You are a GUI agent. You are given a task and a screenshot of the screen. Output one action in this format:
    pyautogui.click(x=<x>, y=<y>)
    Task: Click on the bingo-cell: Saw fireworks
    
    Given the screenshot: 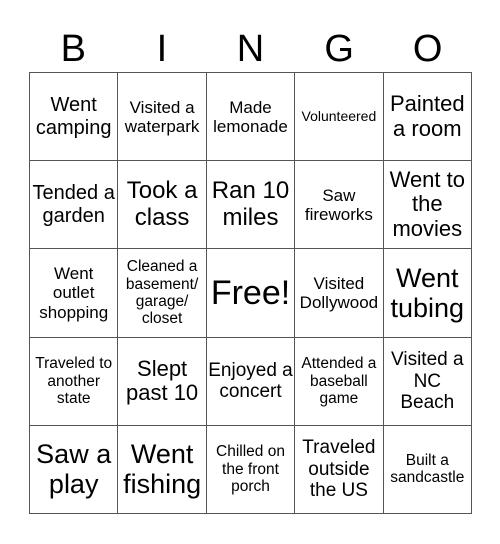 What is the action you would take?
    pyautogui.click(x=339, y=205)
    